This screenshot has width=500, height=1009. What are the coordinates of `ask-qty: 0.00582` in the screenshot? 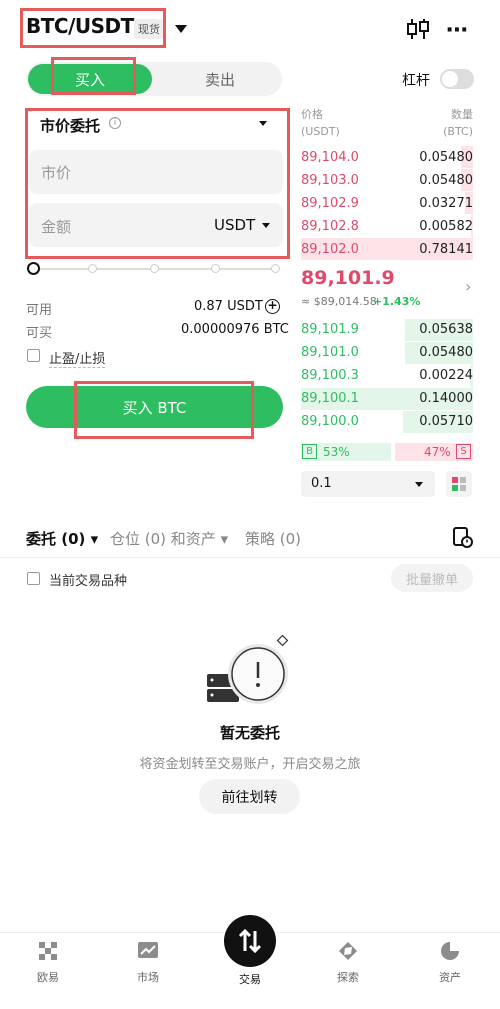 It's located at (446, 226).